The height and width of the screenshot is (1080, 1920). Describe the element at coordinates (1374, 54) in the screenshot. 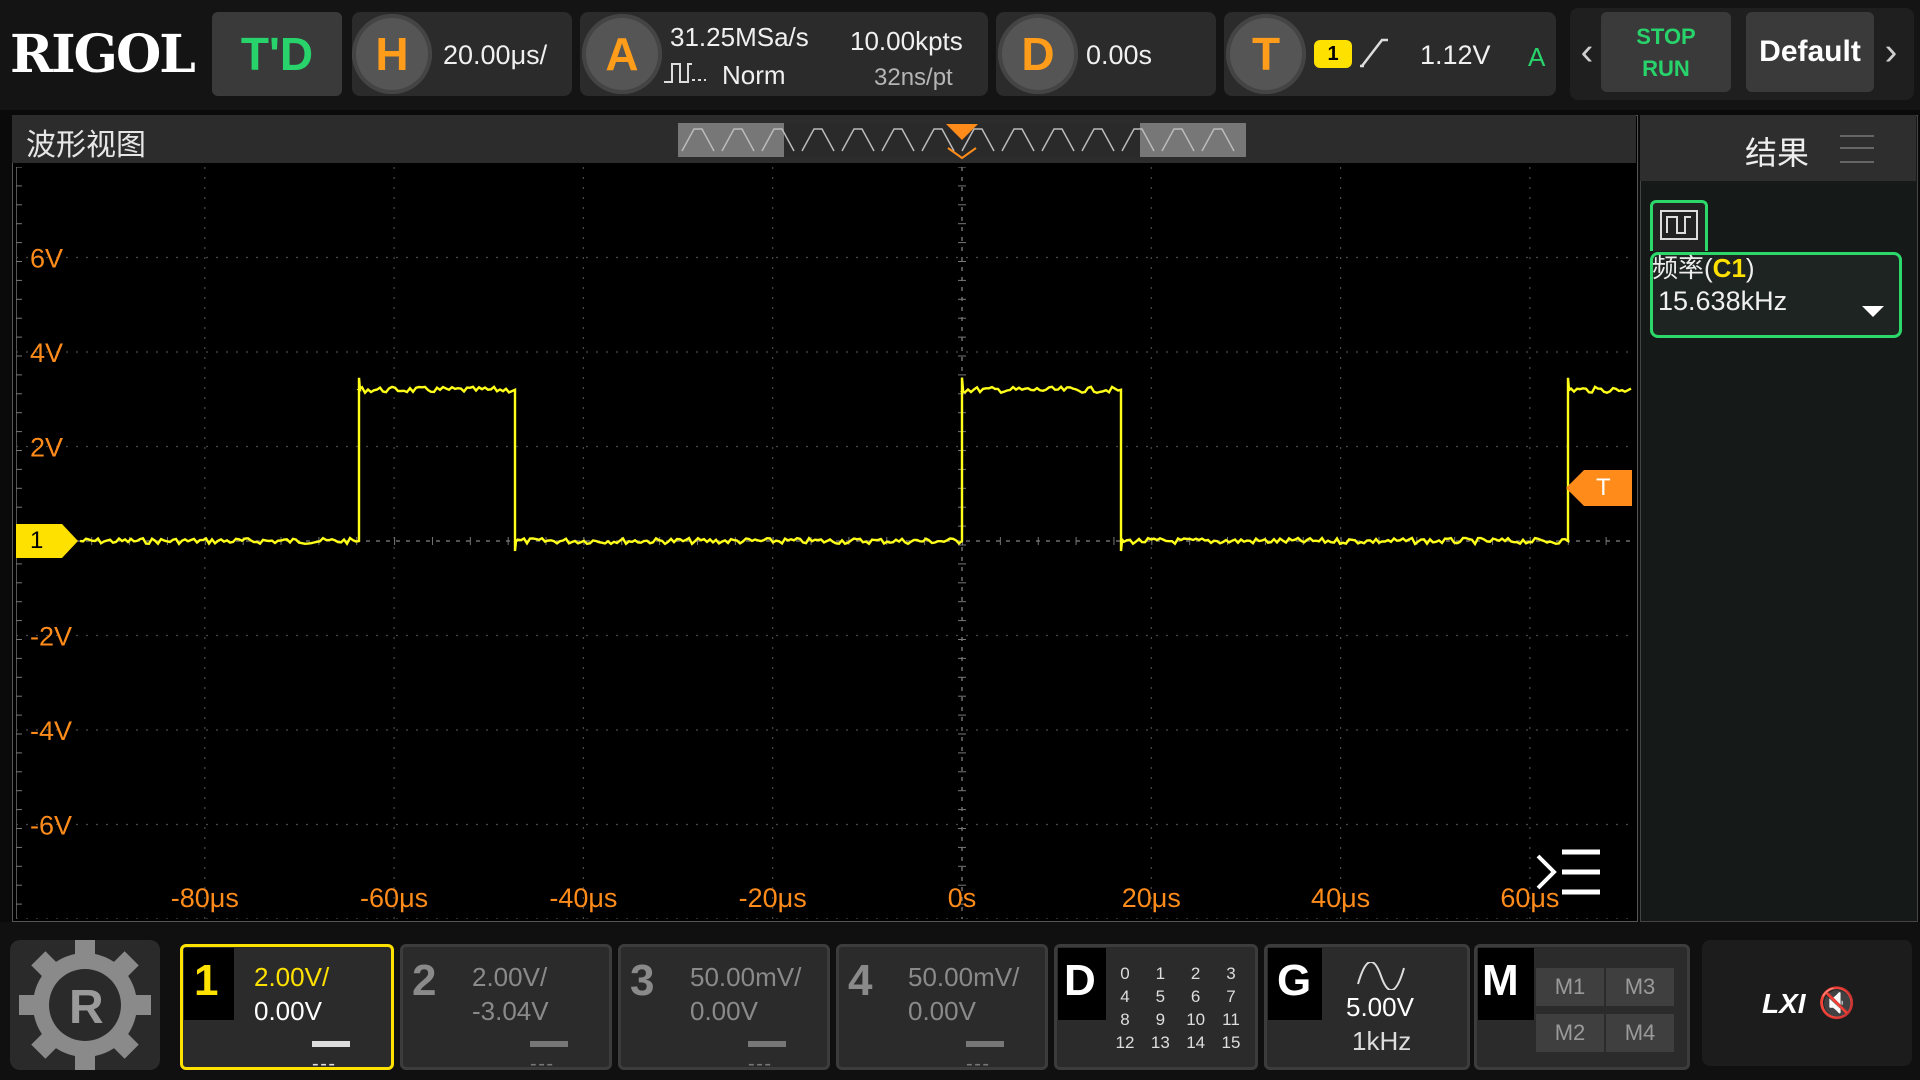

I see `rising-edge-icon` at that location.